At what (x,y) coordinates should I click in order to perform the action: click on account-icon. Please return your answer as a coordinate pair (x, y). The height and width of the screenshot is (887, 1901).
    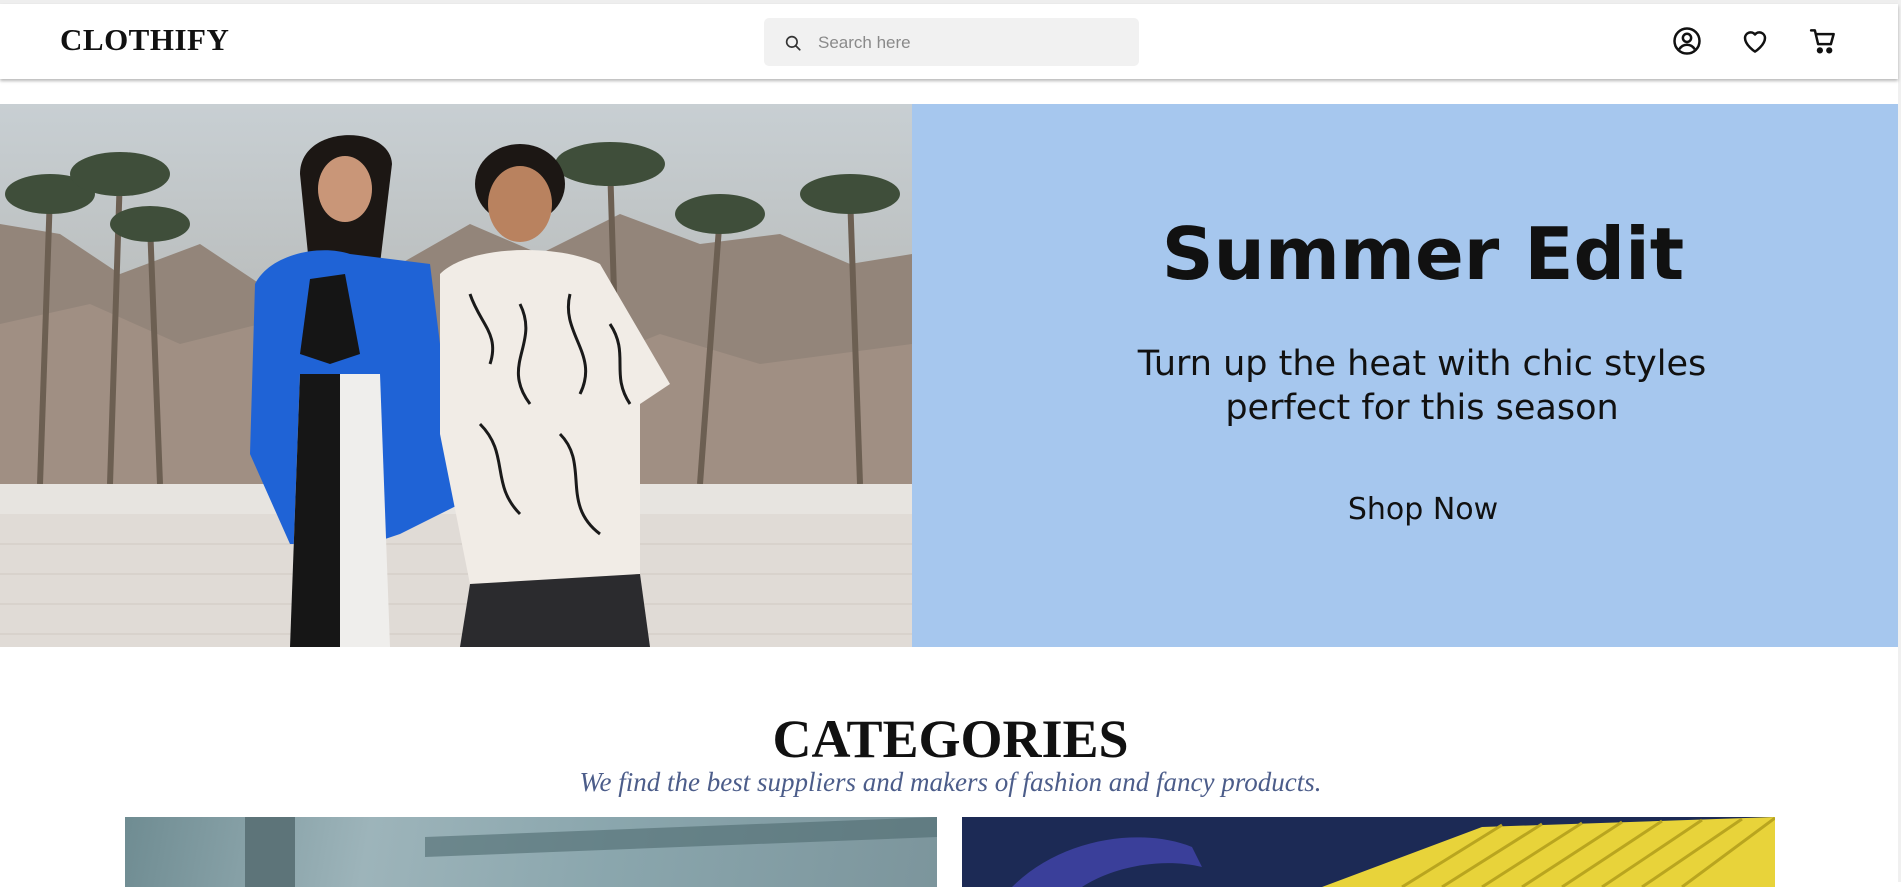
    Looking at the image, I should click on (1687, 41).